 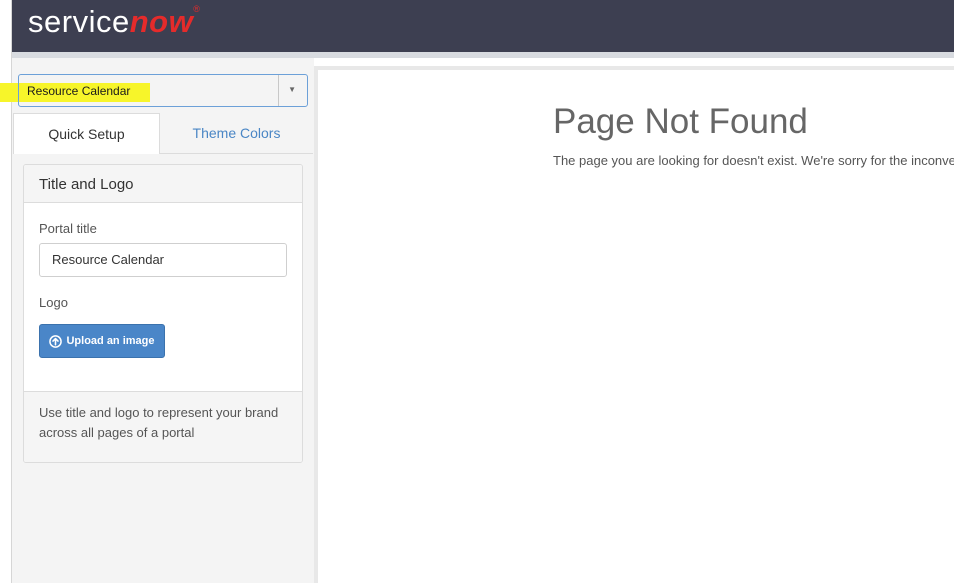 I want to click on servicenow-logo: servicenow®, so click(x=114, y=22).